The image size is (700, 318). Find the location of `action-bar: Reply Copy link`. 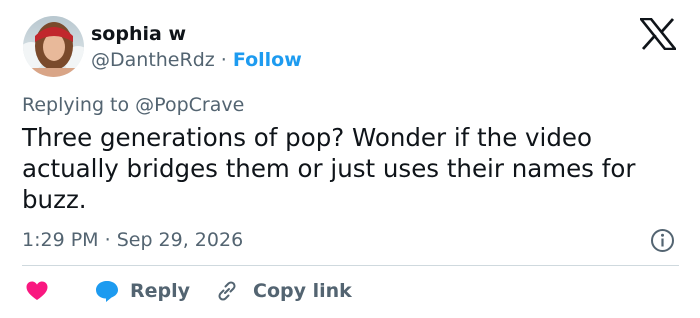

action-bar: Reply Copy link is located at coordinates (352, 291).